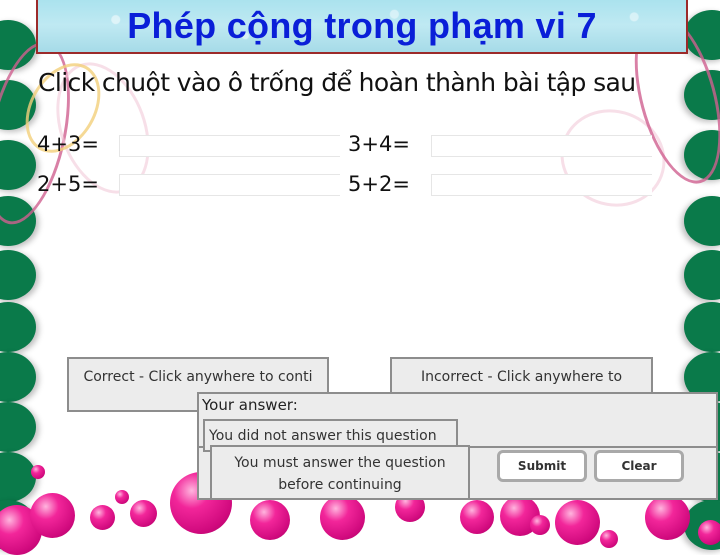 The image size is (720, 555). Describe the element at coordinates (198, 377) in the screenshot. I see `correct-feedback-text: Correct - Click anywhere to conti` at that location.